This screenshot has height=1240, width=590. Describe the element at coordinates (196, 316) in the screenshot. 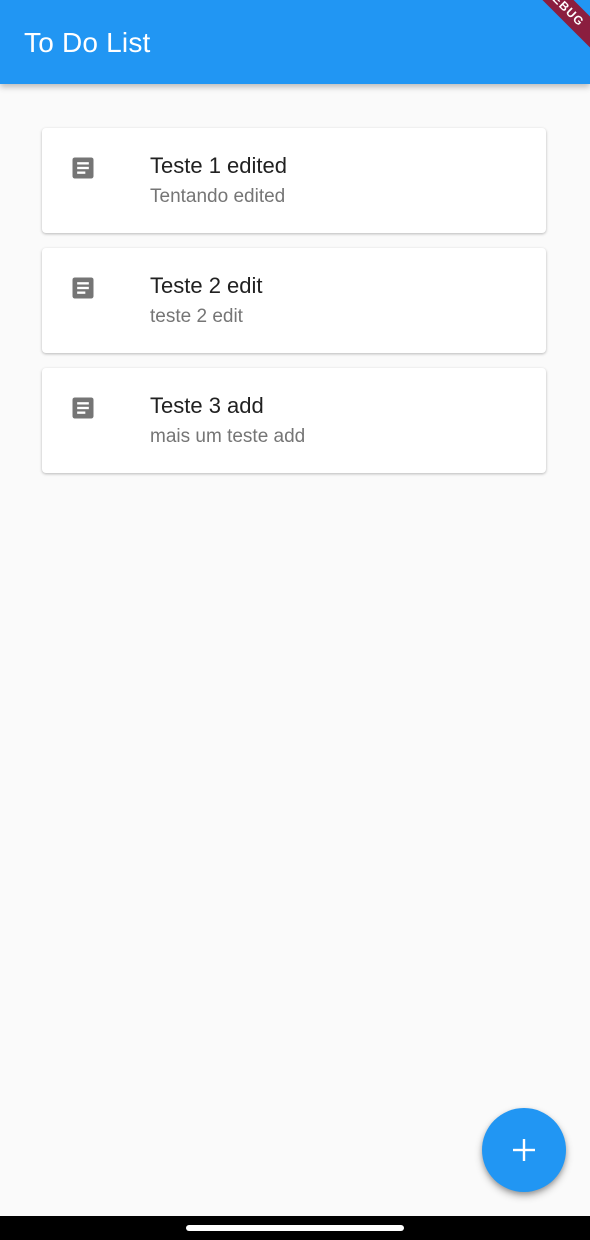

I see `todo-subtitle: teste 2 edit` at that location.